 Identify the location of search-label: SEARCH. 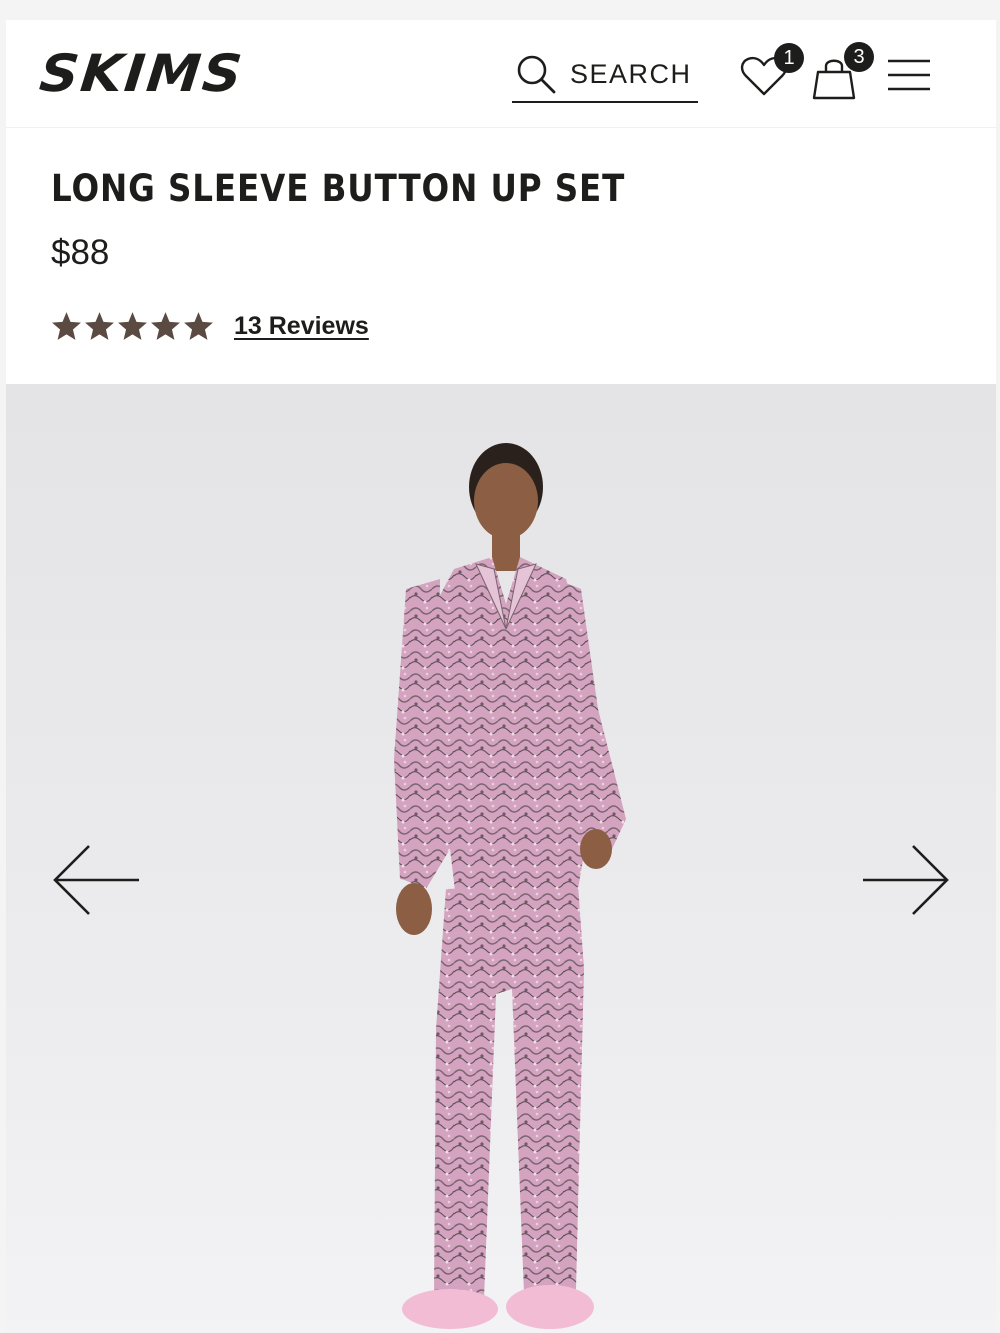
(631, 73).